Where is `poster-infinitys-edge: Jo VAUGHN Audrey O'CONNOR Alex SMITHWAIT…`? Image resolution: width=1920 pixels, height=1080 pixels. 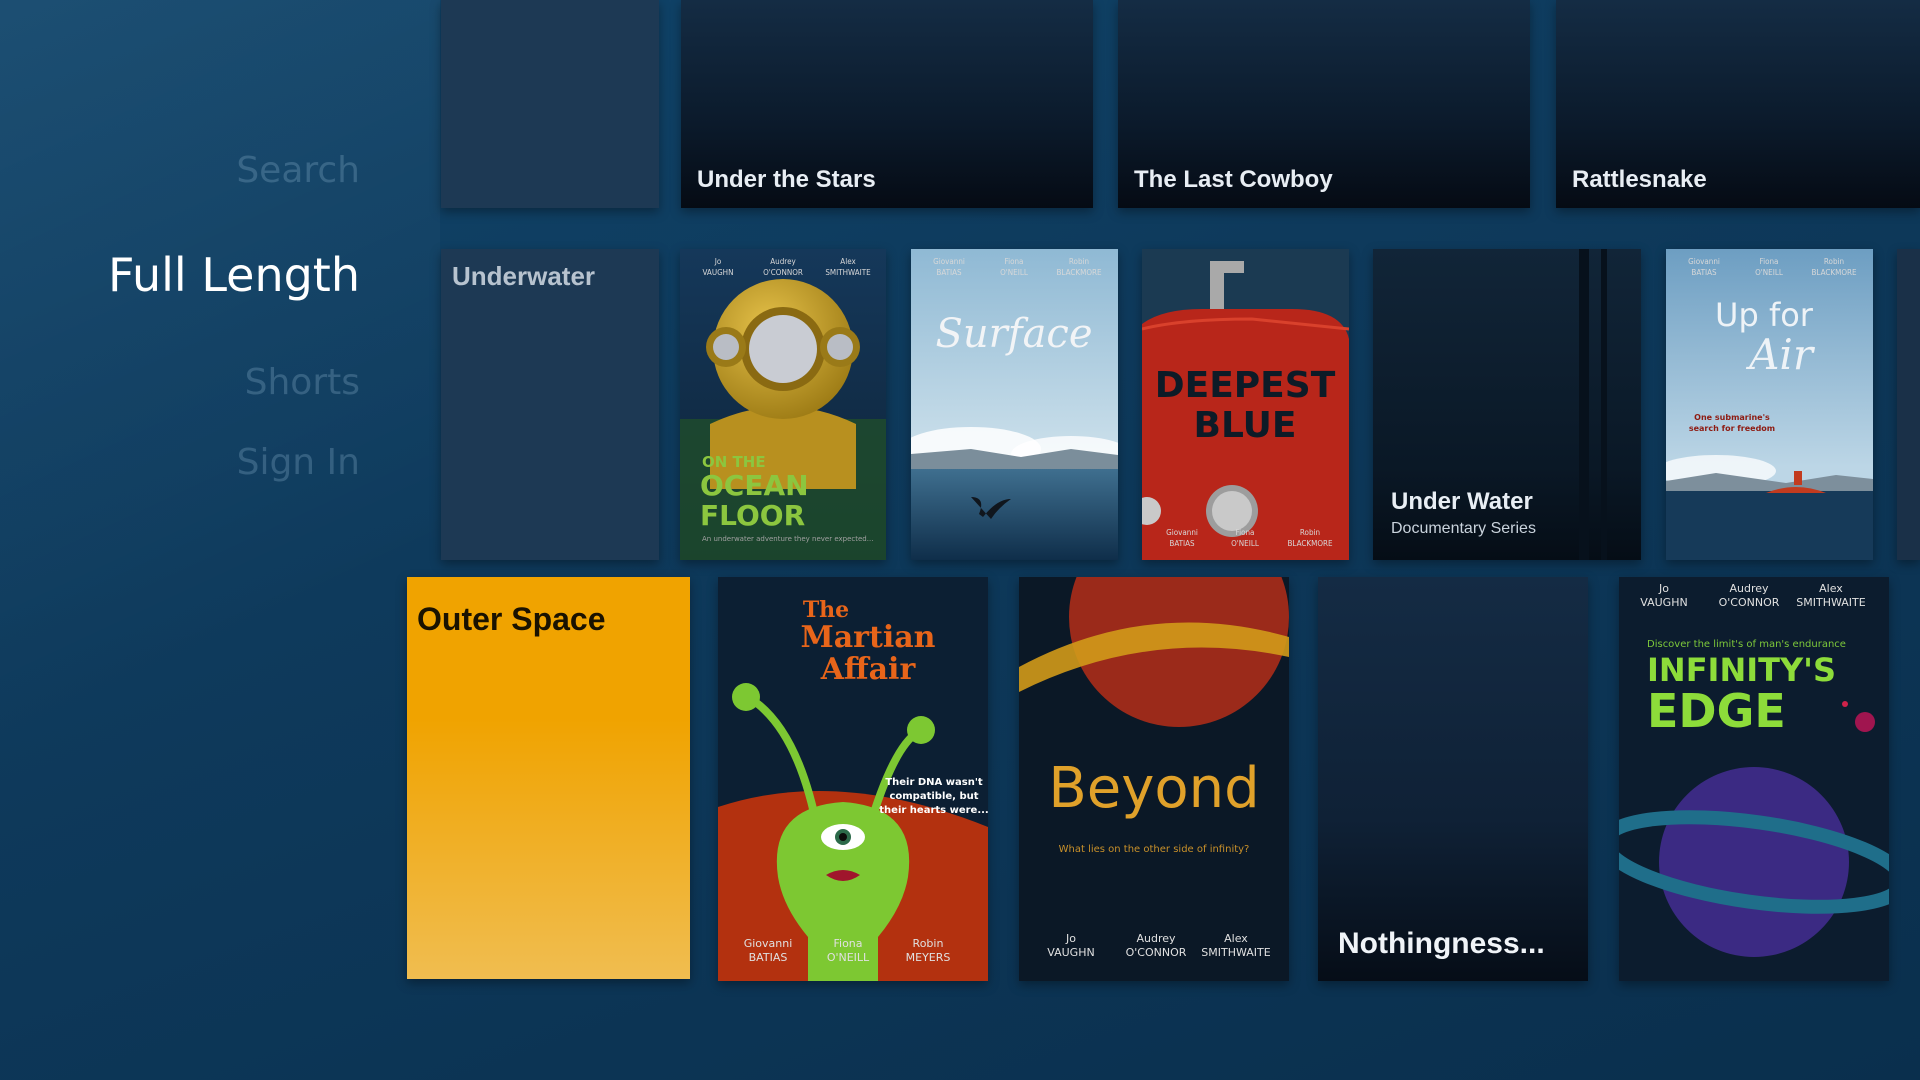
poster-infinitys-edge: Jo VAUGHN Audrey O'CONNOR Alex SMITHWAIT… is located at coordinates (1754, 779).